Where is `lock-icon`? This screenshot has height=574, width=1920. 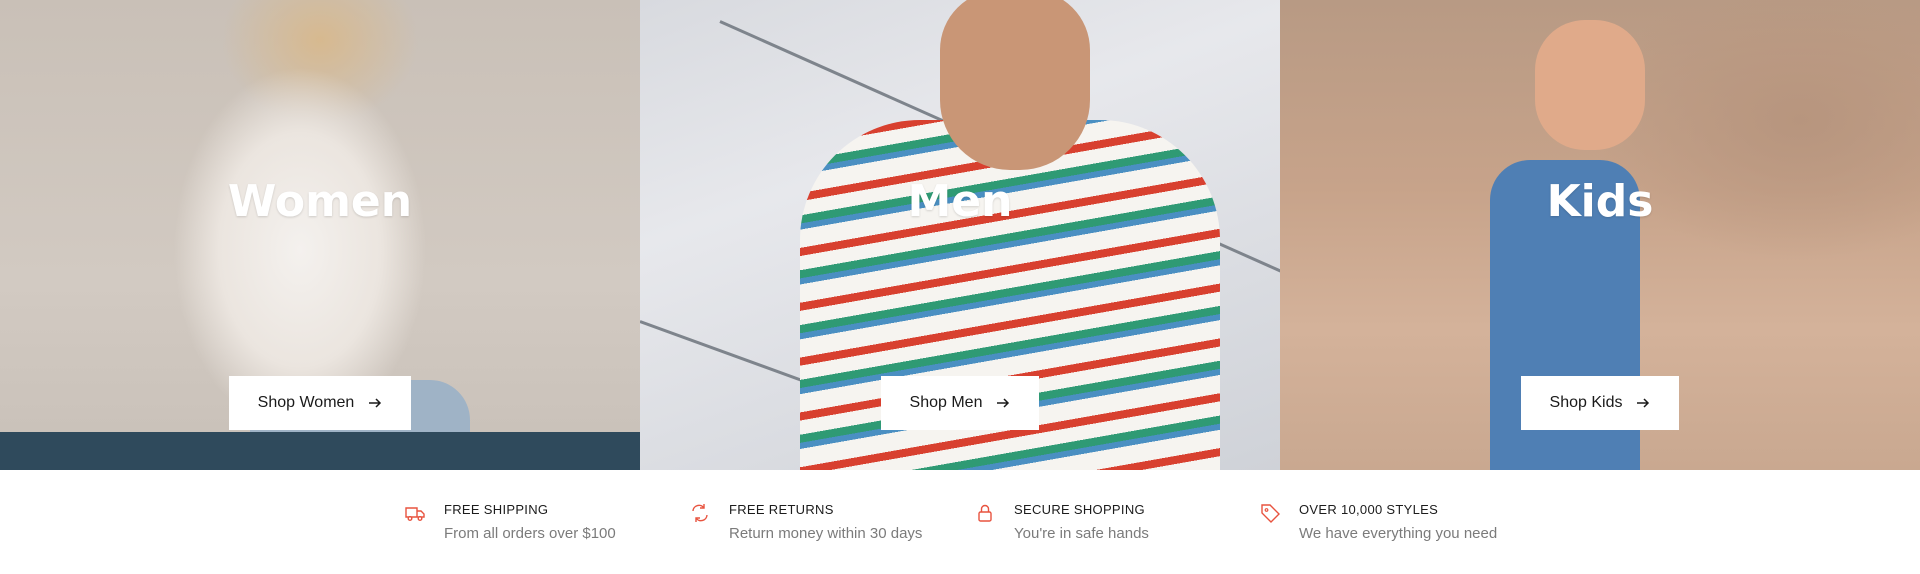 lock-icon is located at coordinates (985, 513).